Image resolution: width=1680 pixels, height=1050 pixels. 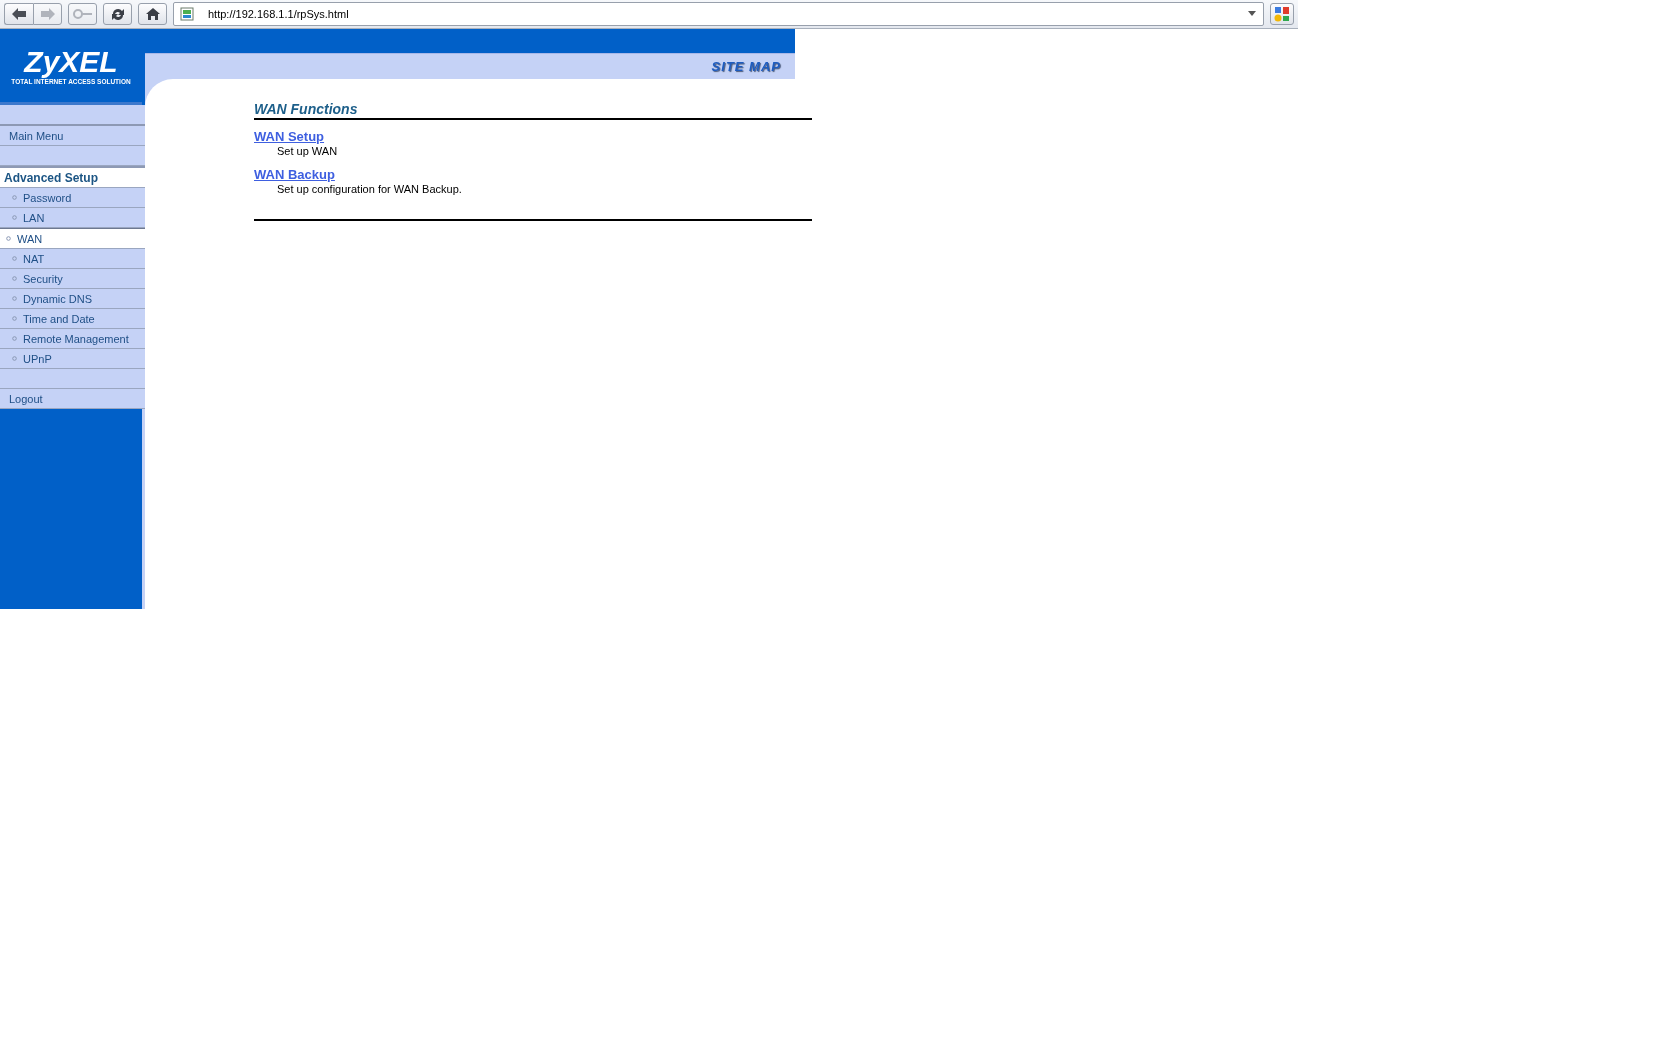 What do you see at coordinates (369, 189) in the screenshot?
I see `function-description: Set up configuration for WAN Backup.` at bounding box center [369, 189].